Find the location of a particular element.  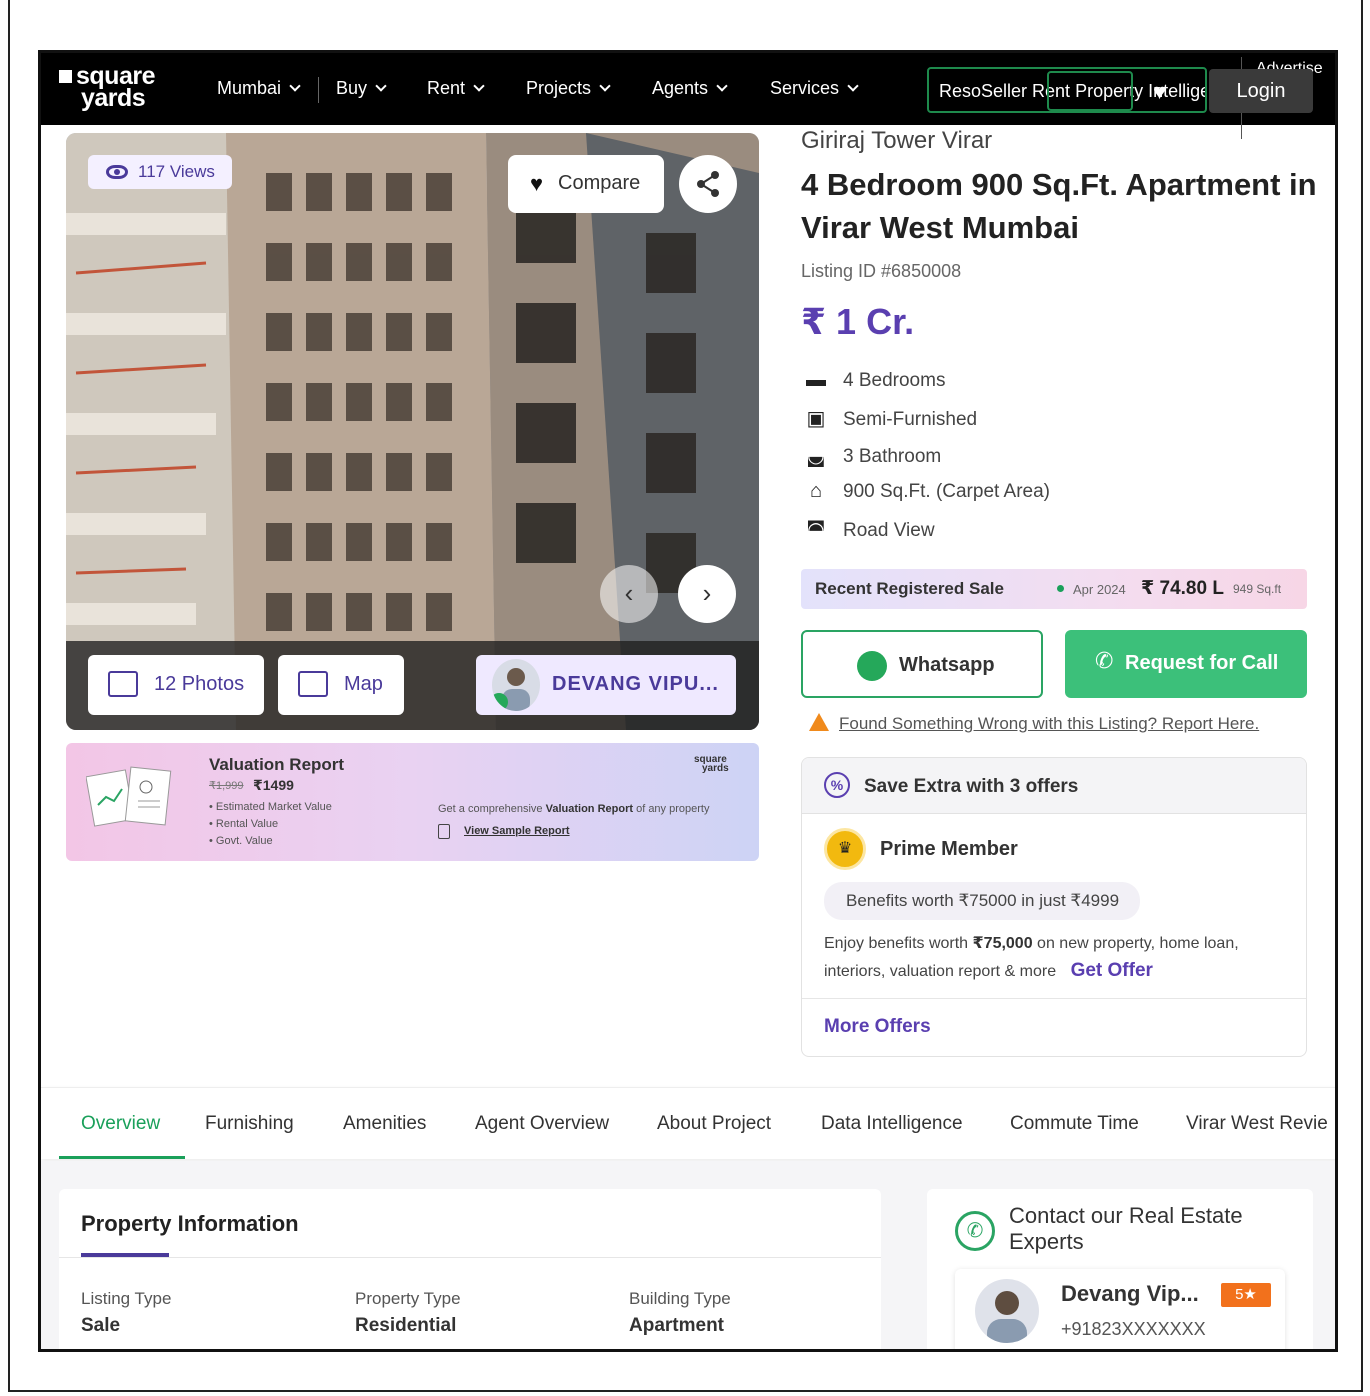

feature-text: 4 Bedrooms is located at coordinates (894, 380).